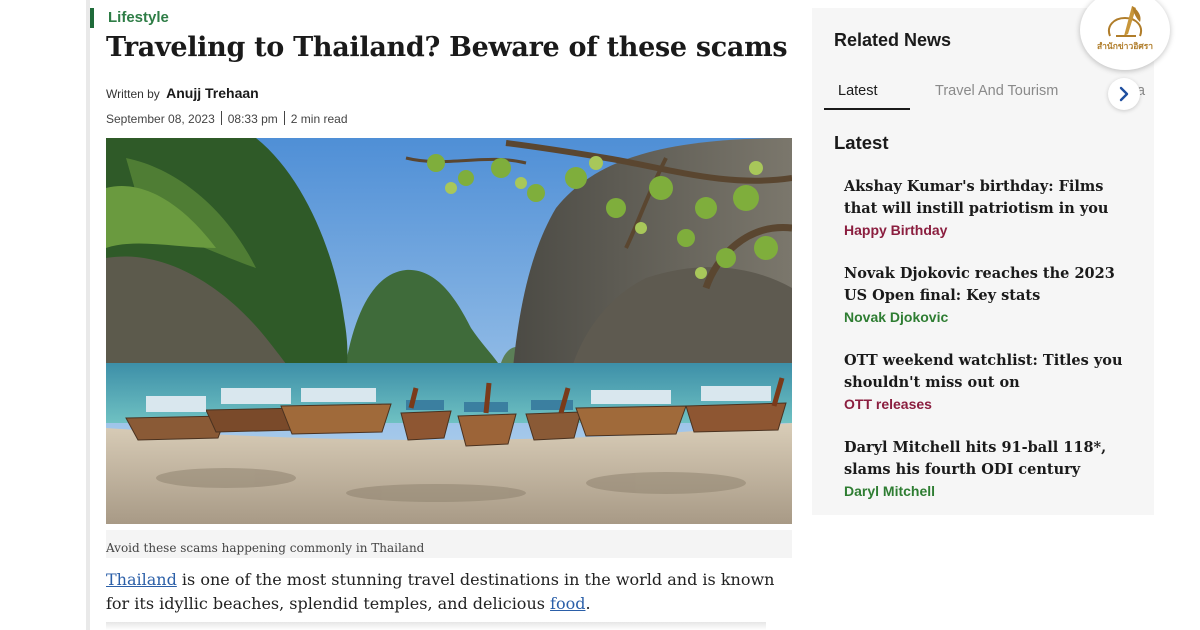  I want to click on tab-latest: Latest, so click(858, 91).